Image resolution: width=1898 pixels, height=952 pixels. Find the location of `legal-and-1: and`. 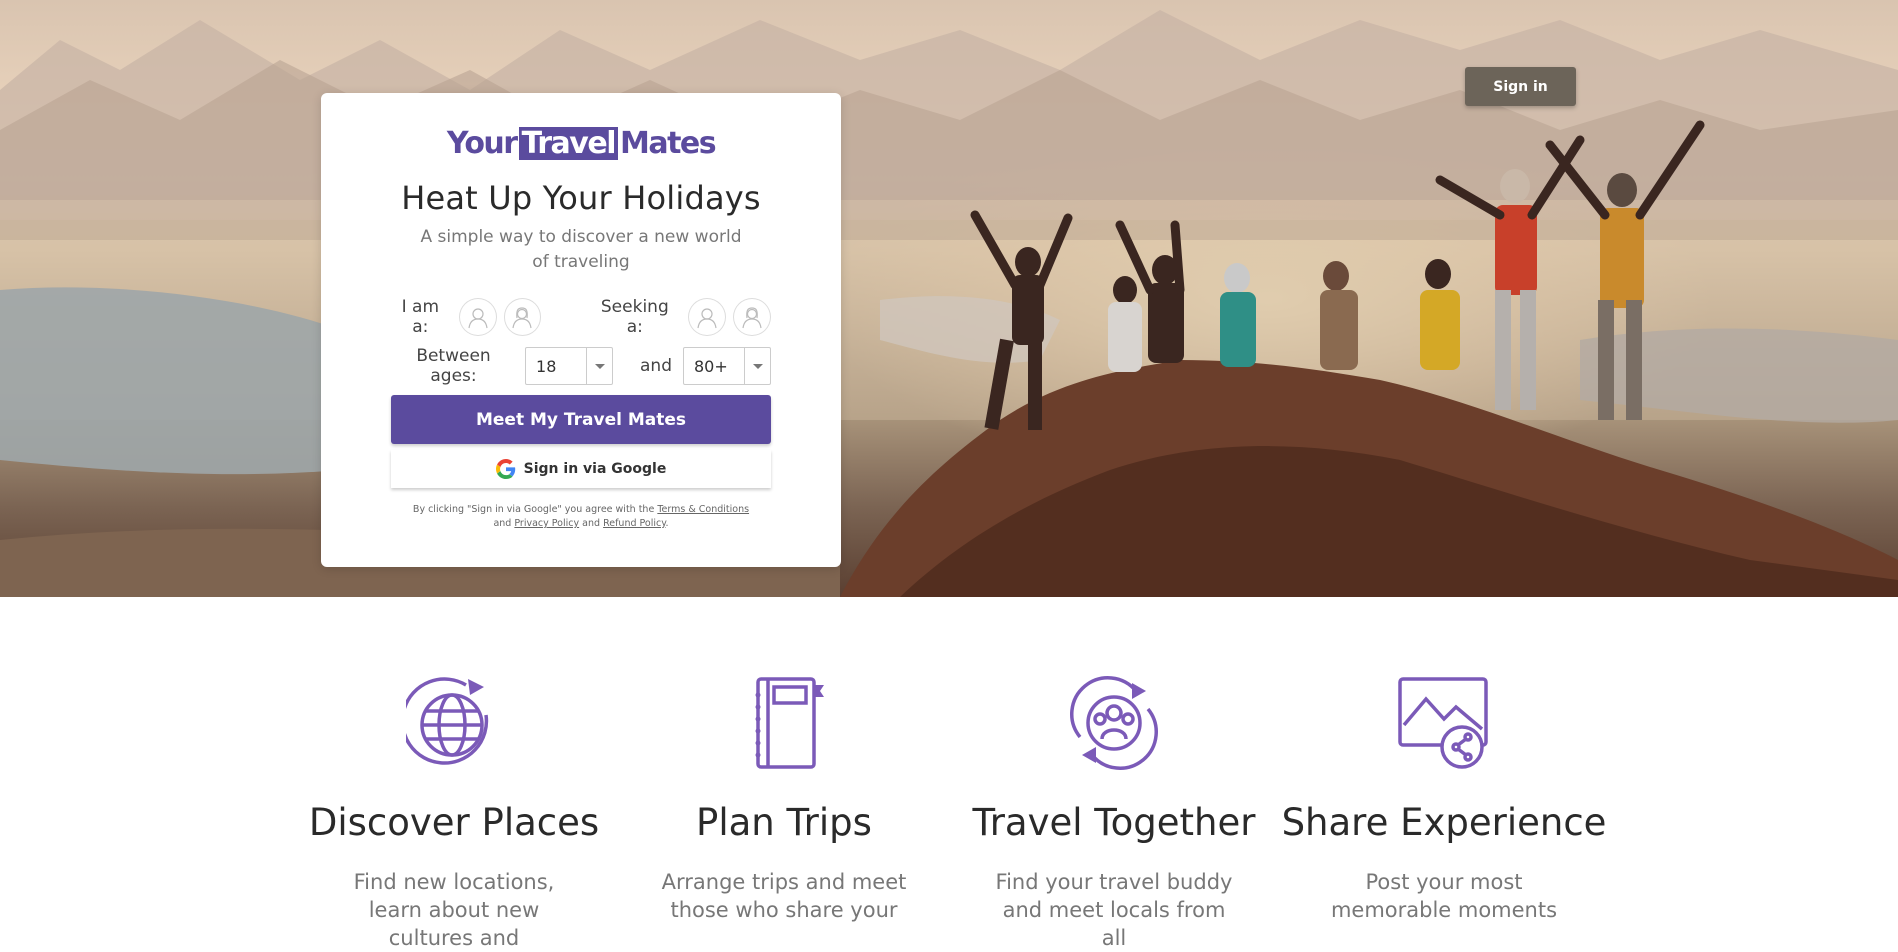

legal-and-1: and is located at coordinates (502, 523).